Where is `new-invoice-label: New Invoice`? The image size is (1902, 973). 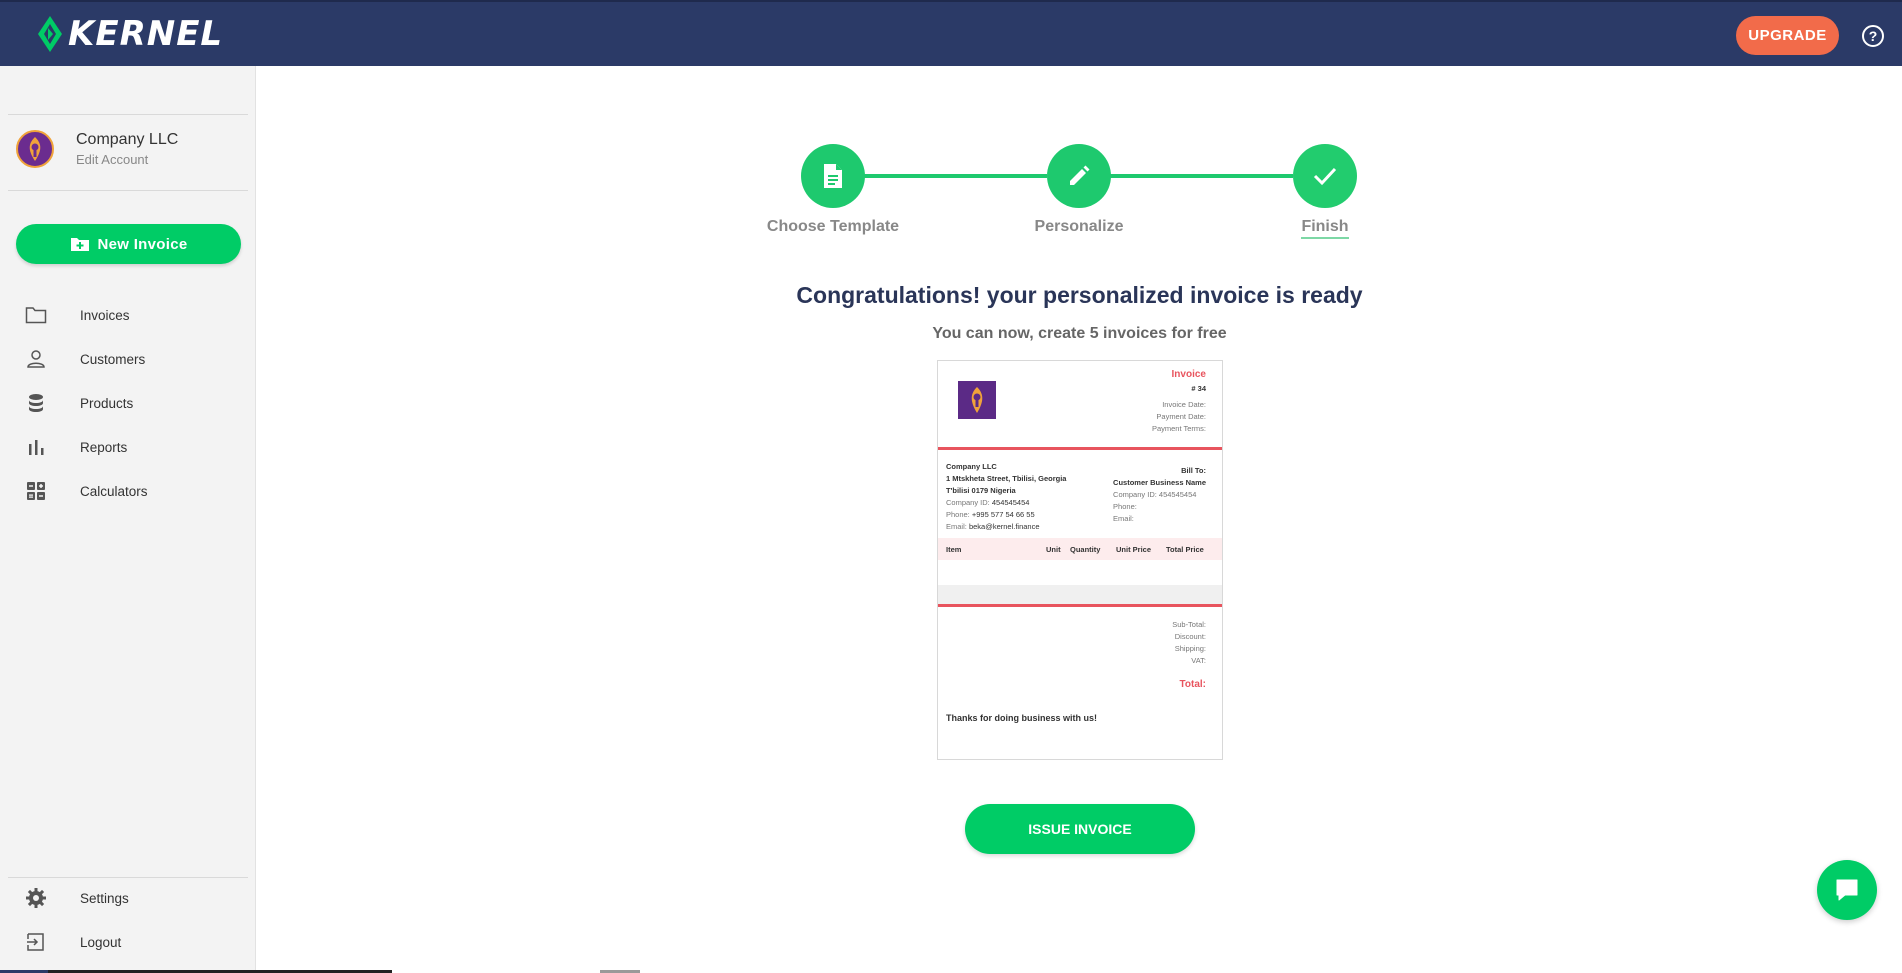
new-invoice-label: New Invoice is located at coordinates (142, 244).